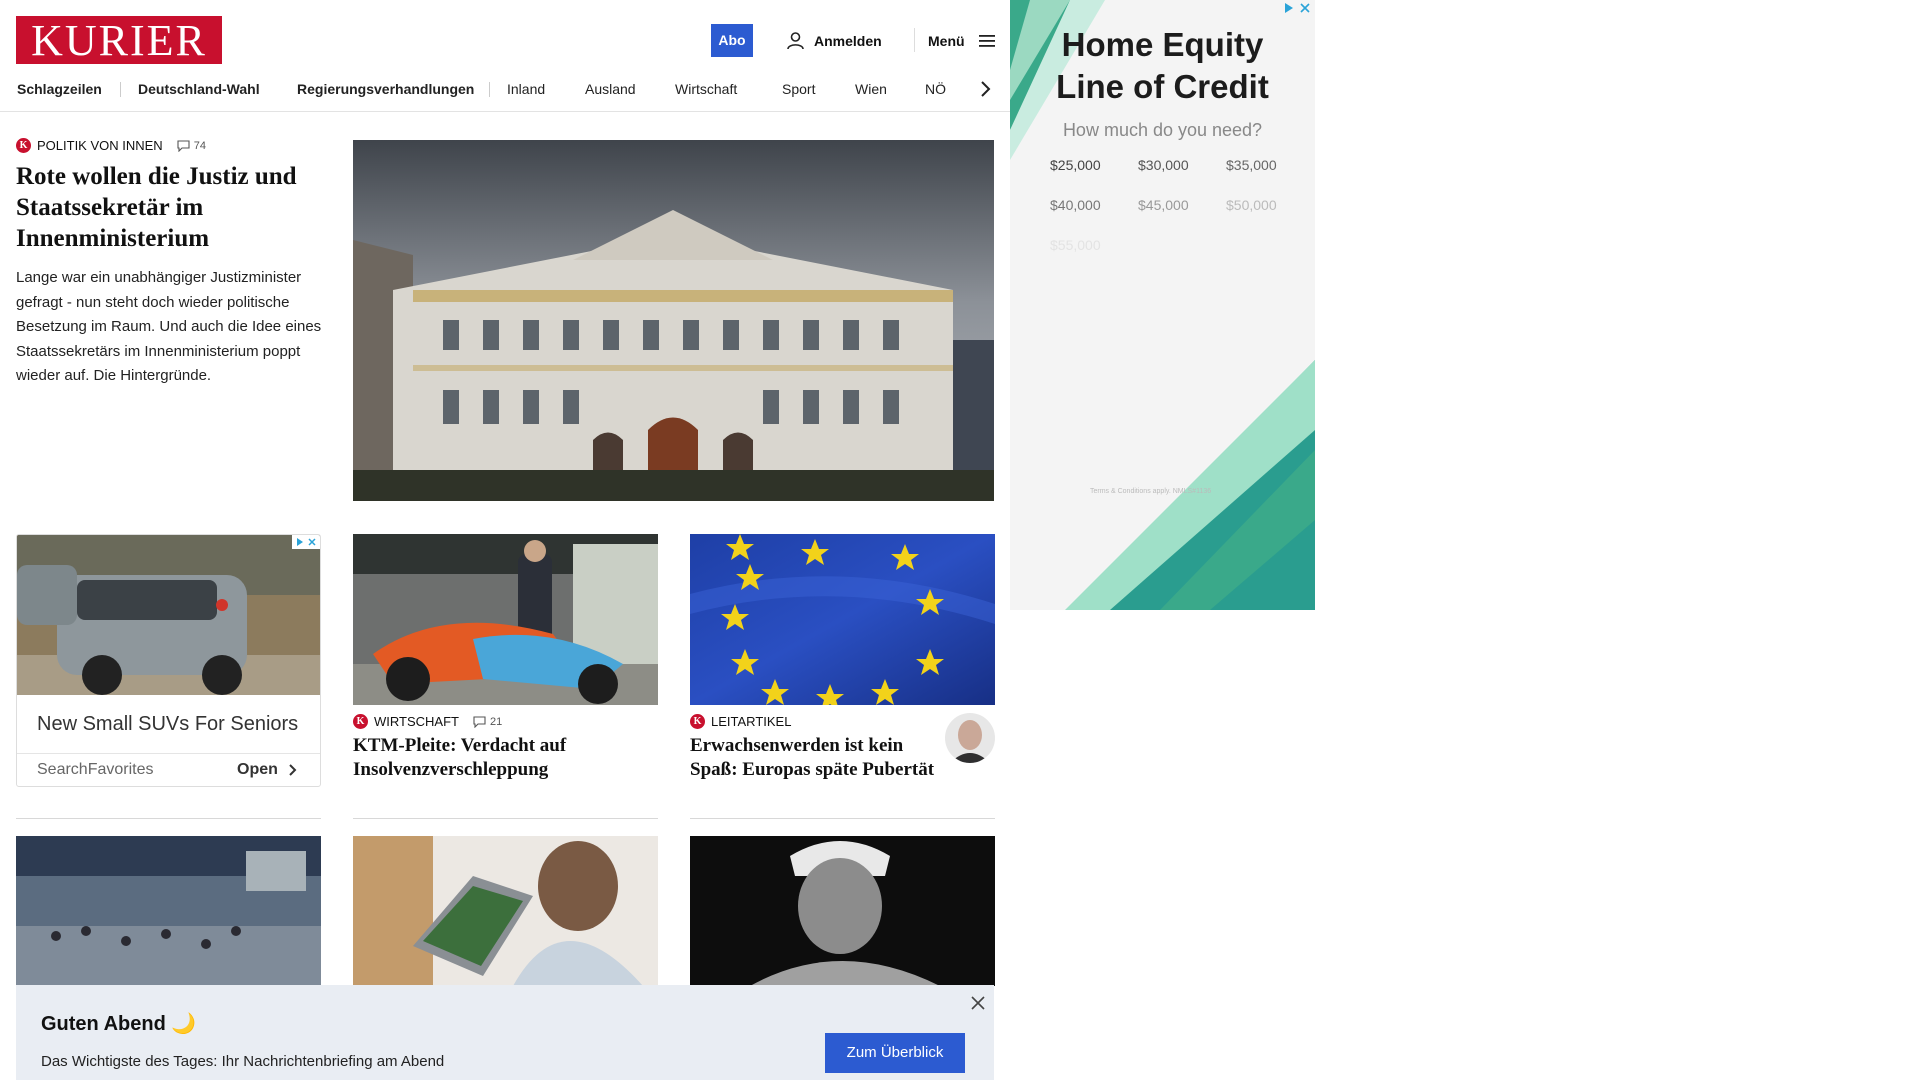 The width and height of the screenshot is (1920, 1080). Describe the element at coordinates (1162, 86) in the screenshot. I see `side-ad-title-line2: Line of Credit` at that location.